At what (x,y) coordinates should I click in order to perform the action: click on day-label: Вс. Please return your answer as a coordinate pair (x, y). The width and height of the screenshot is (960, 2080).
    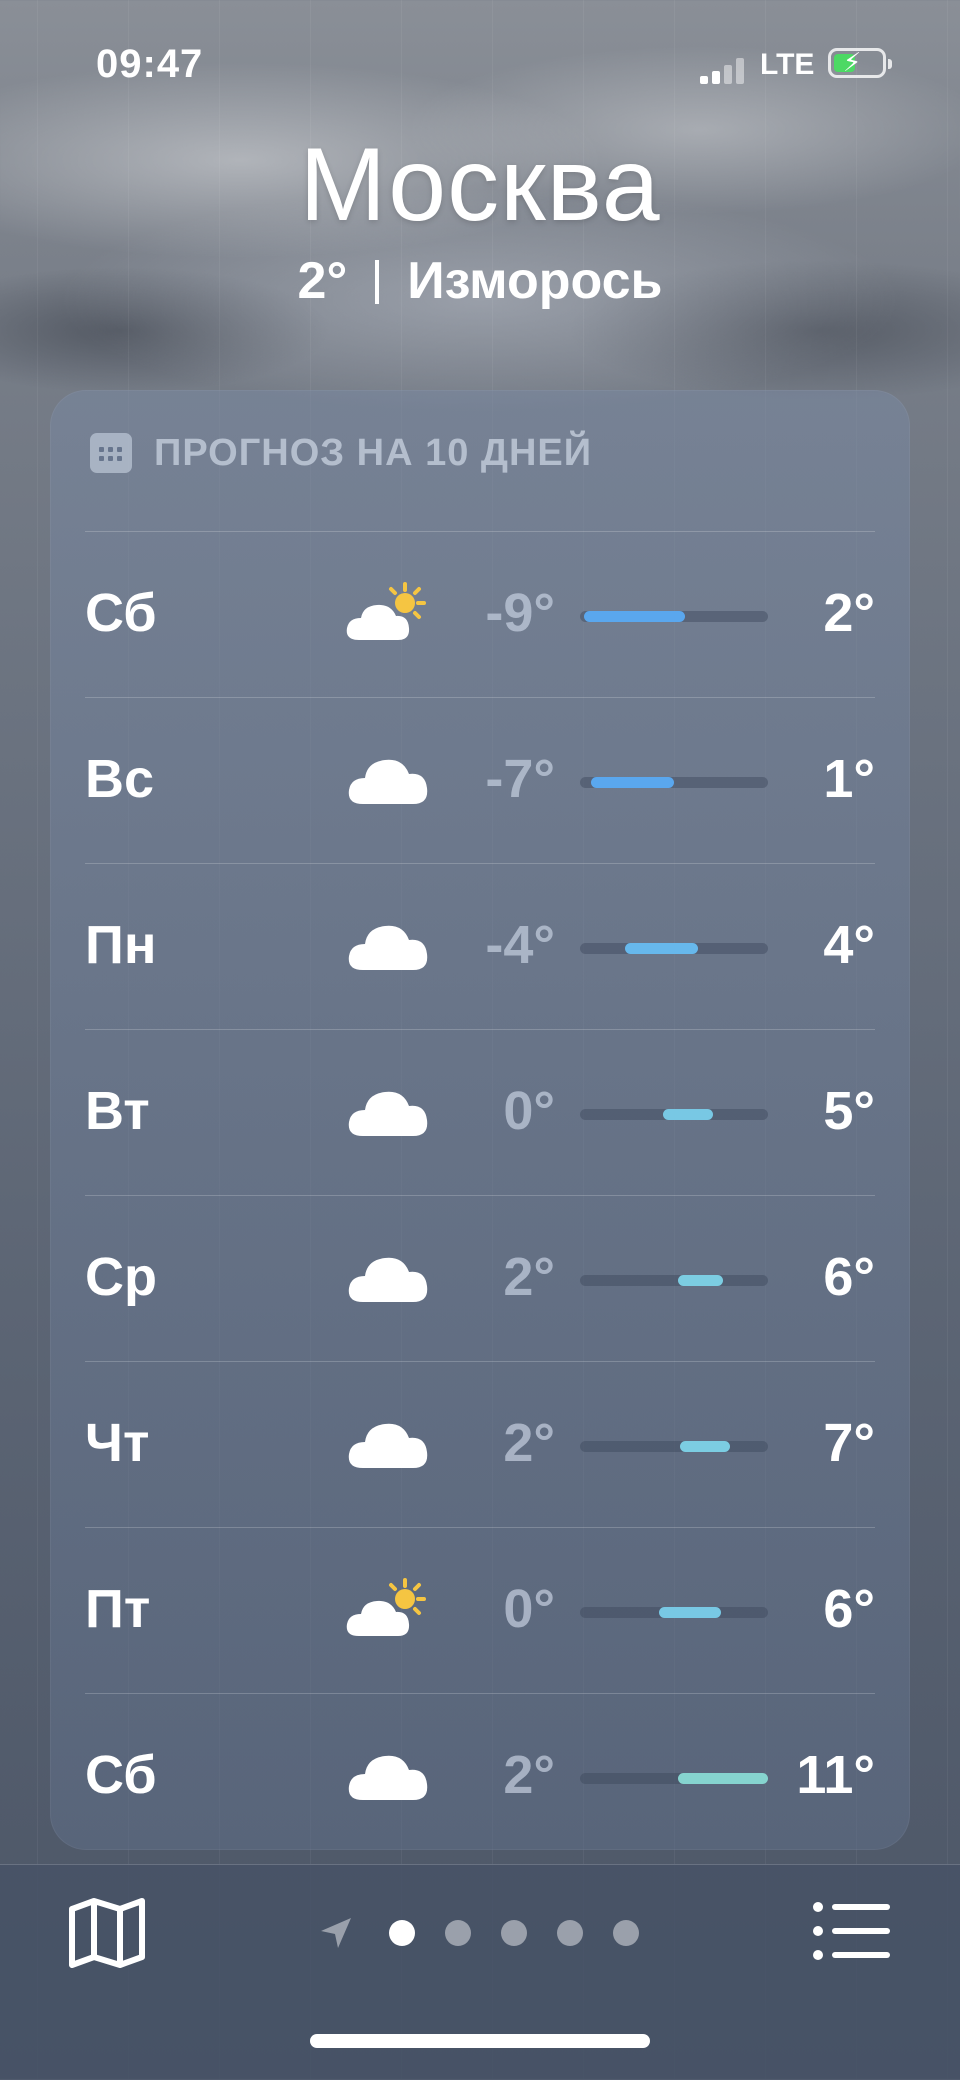
    Looking at the image, I should click on (120, 779).